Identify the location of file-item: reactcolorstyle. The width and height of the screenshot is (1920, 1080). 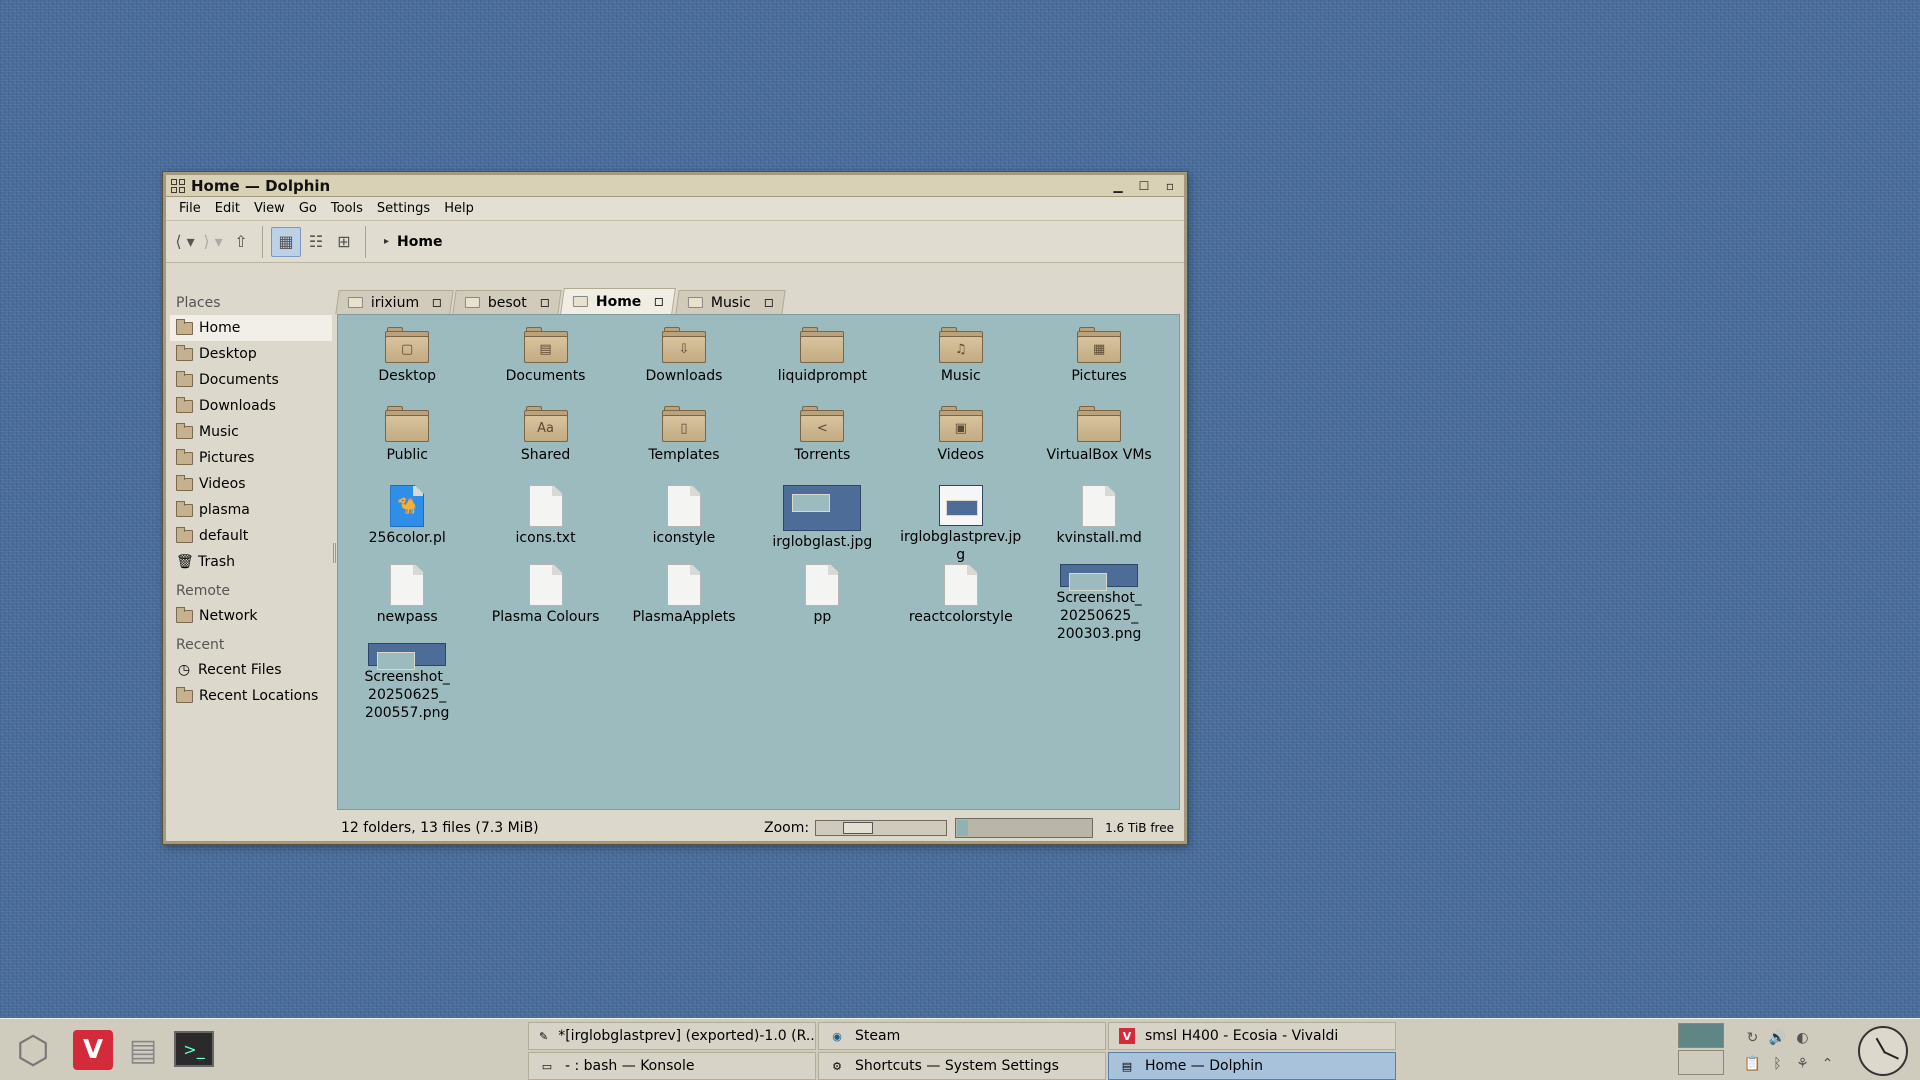
(961, 603).